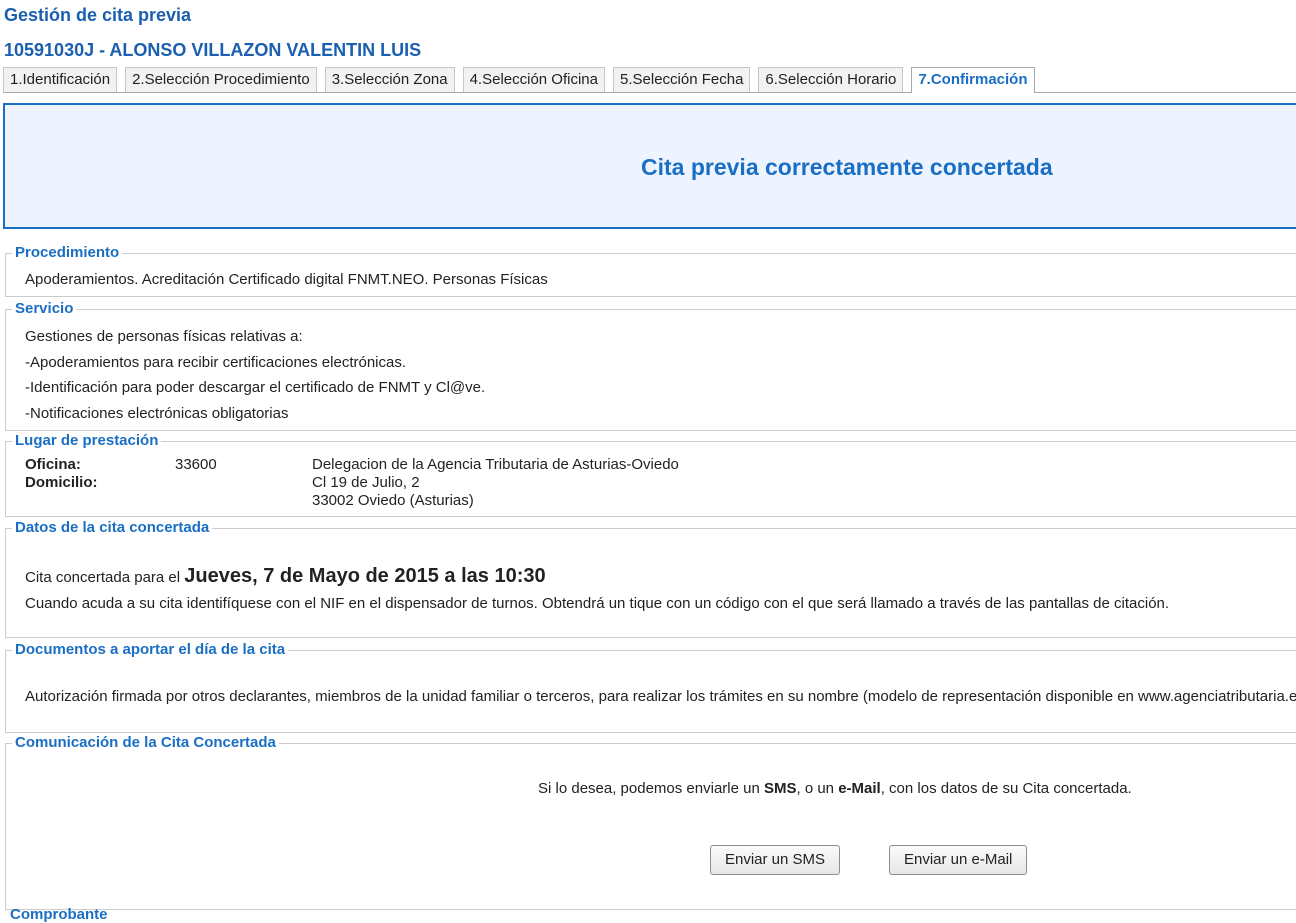 Image resolution: width=1296 pixels, height=923 pixels. What do you see at coordinates (831, 79) in the screenshot?
I see `tab-seleccion-horario: 6.Selección Horario` at bounding box center [831, 79].